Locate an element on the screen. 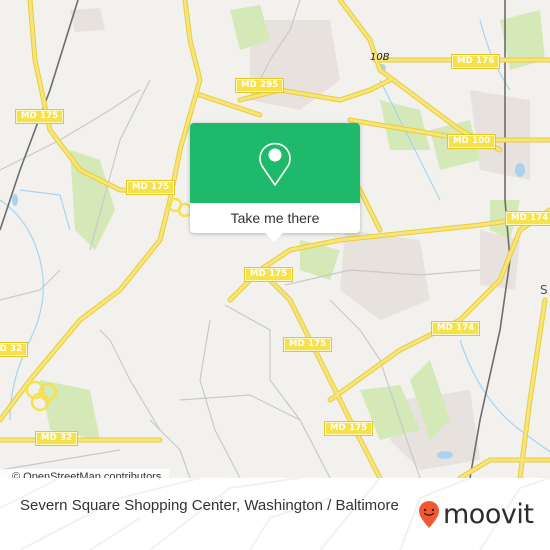 The height and width of the screenshot is (550, 550). place-label: S is located at coordinates (544, 290).